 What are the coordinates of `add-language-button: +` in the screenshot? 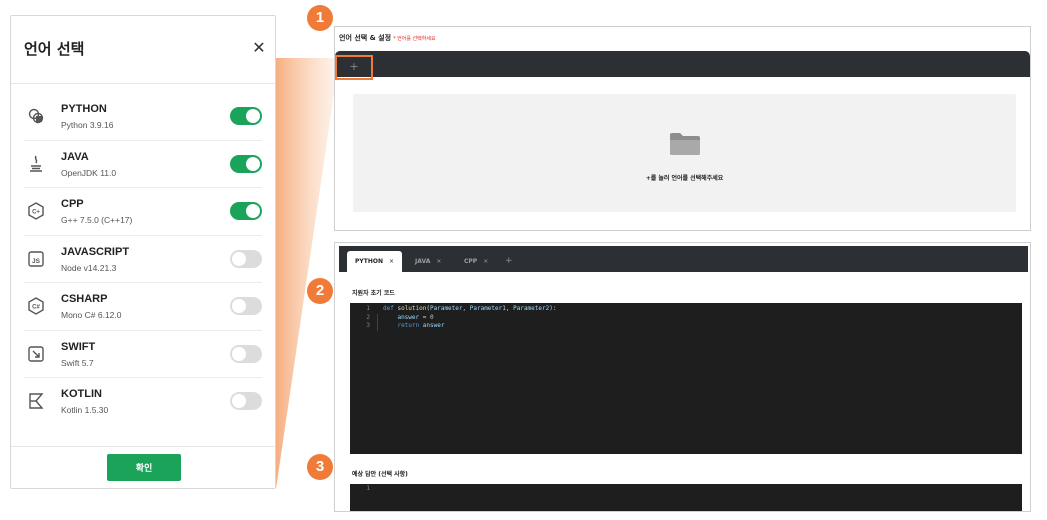 It's located at (354, 67).